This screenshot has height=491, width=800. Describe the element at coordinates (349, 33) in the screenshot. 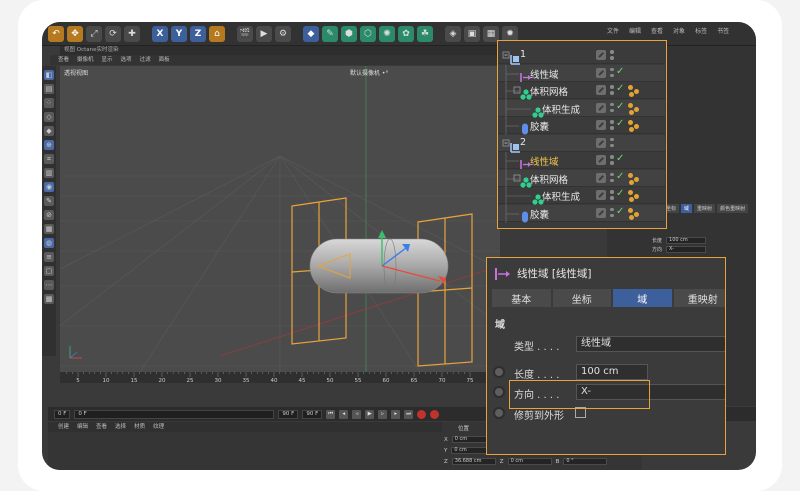

I see `subdivision-icon: ⬢` at that location.